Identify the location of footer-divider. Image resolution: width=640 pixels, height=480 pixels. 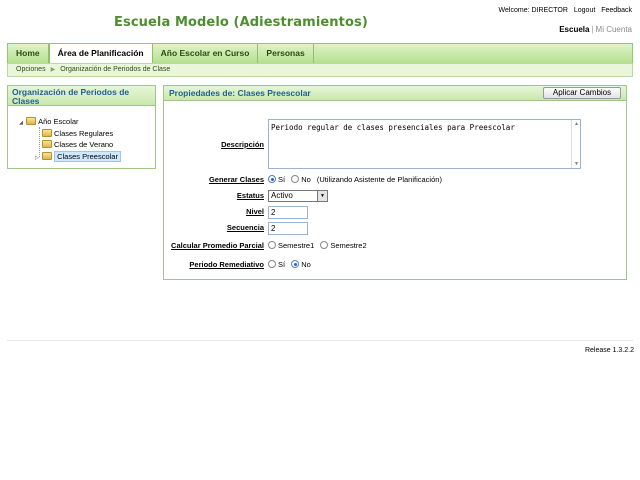
(320, 340).